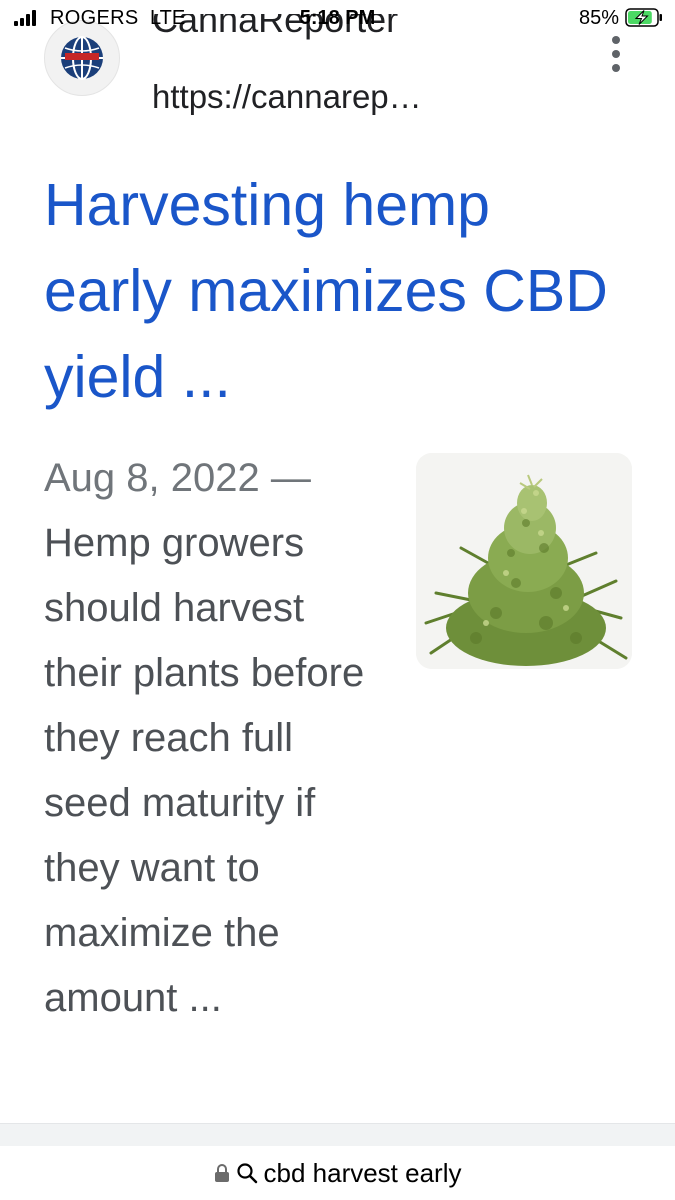 The height and width of the screenshot is (1200, 675). What do you see at coordinates (152, 478) in the screenshot?
I see `result-date: Aug 8, 2022` at bounding box center [152, 478].